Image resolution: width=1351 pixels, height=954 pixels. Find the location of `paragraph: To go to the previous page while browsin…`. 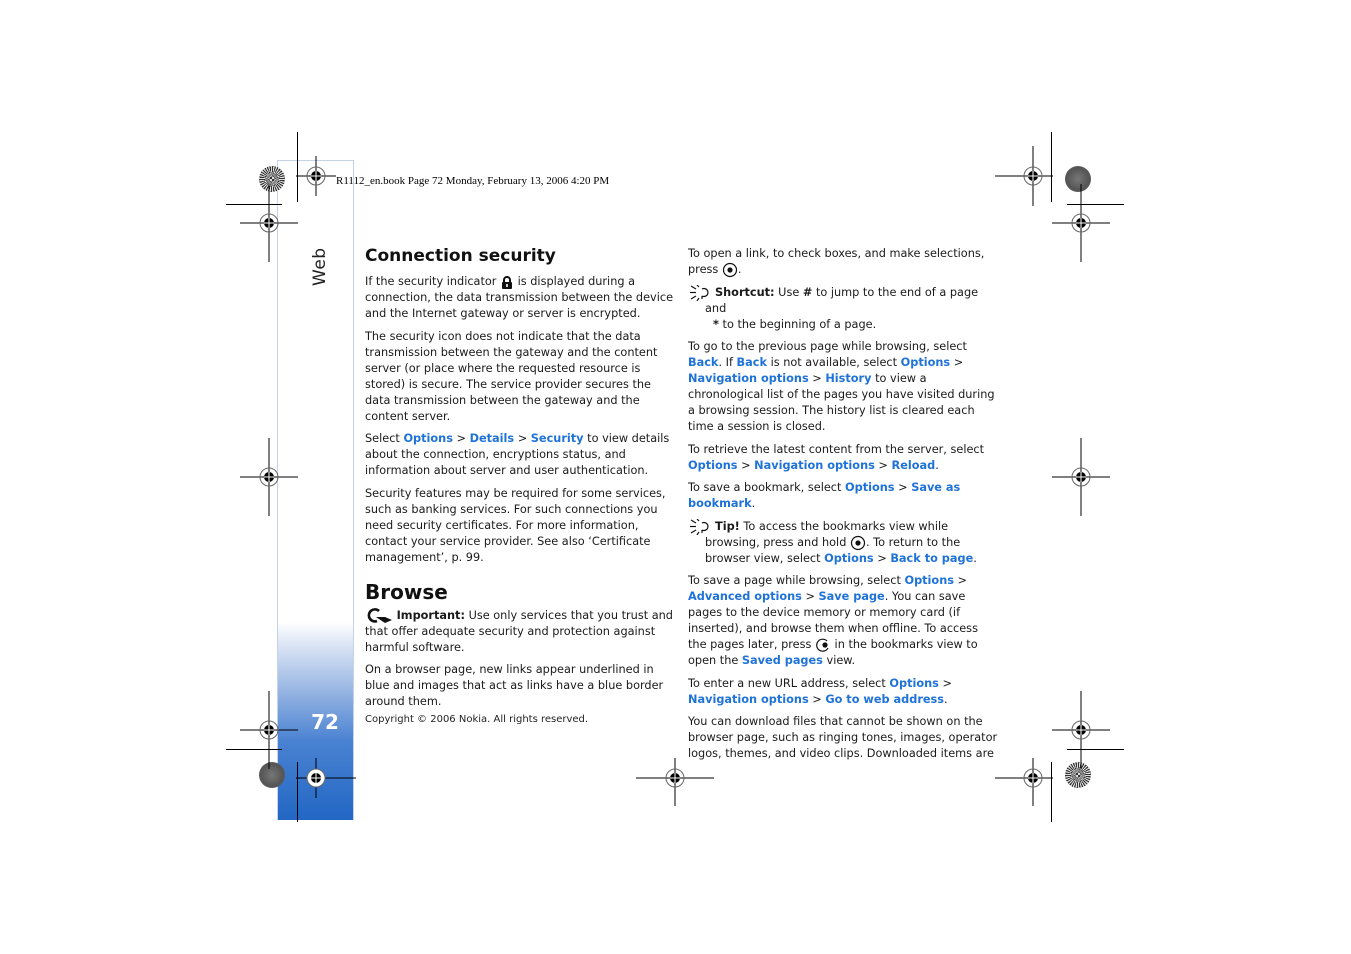

paragraph: To go to the previous page while browsin… is located at coordinates (844, 387).